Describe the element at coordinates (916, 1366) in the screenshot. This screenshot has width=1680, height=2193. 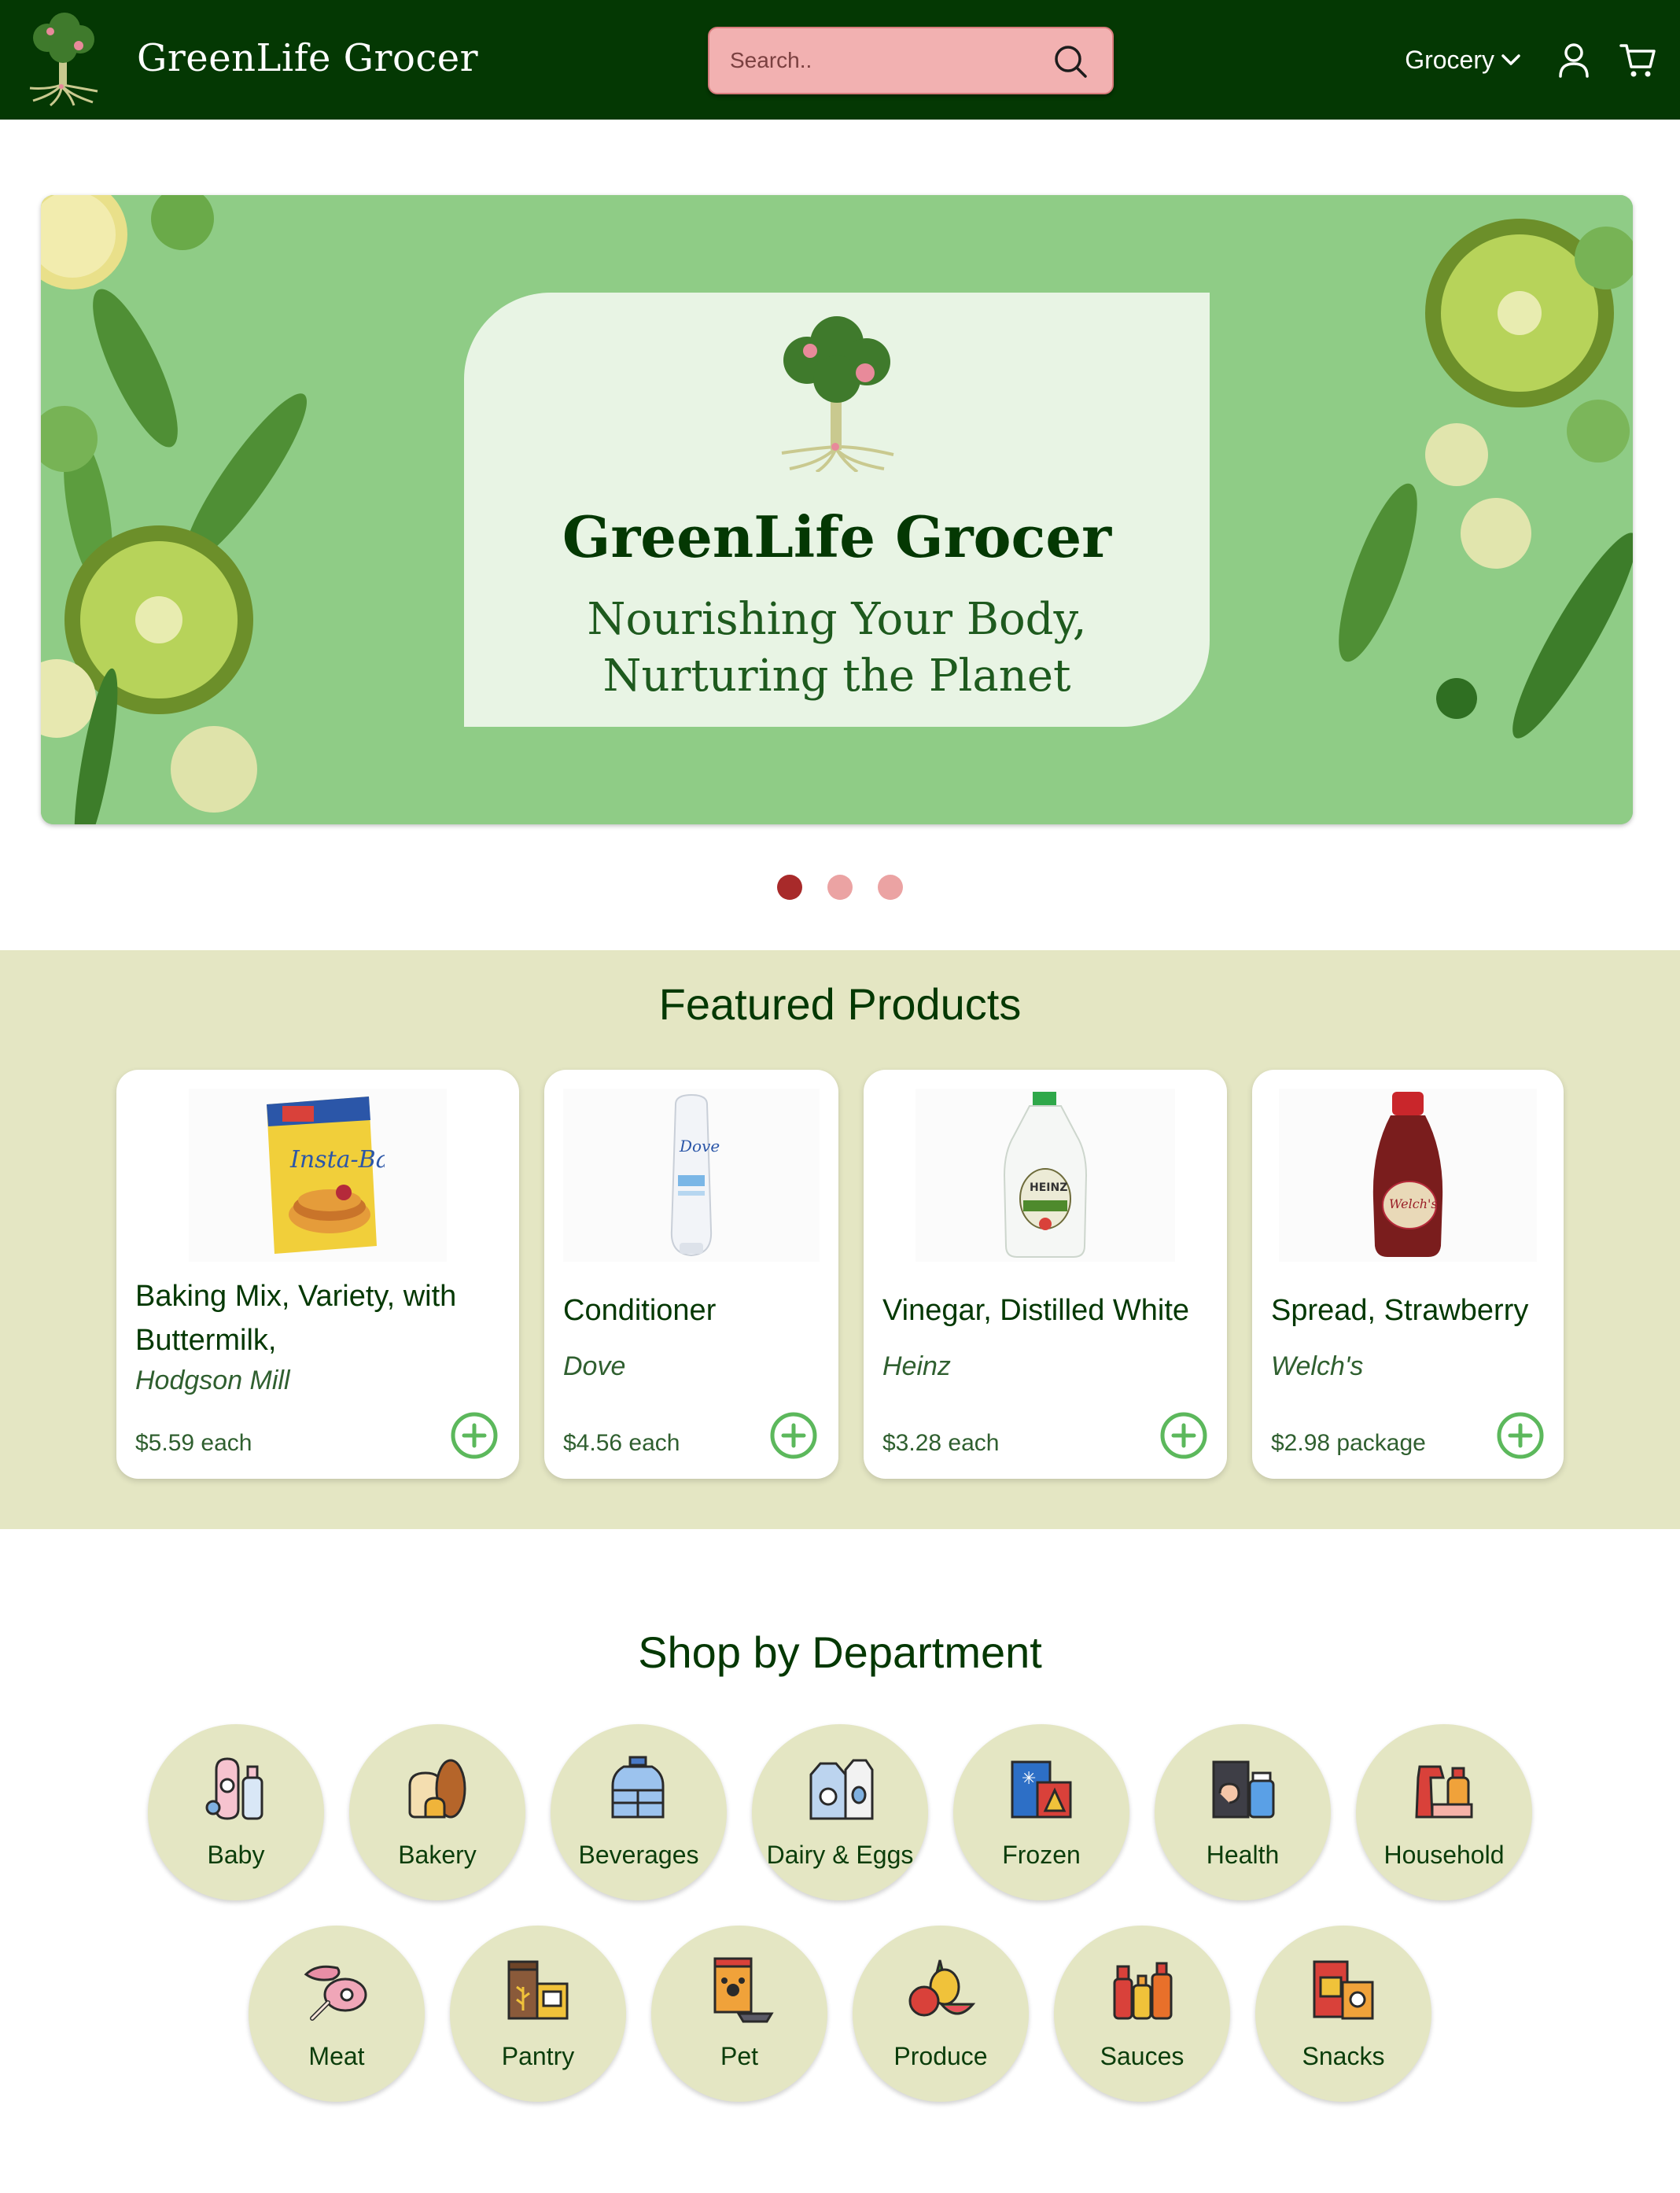
I see `product-brand: Heinz` at that location.